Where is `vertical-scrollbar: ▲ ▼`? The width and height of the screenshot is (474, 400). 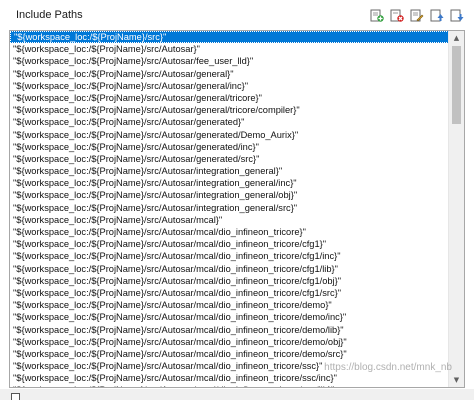
vertical-scrollbar: ▲ ▼ is located at coordinates (456, 209).